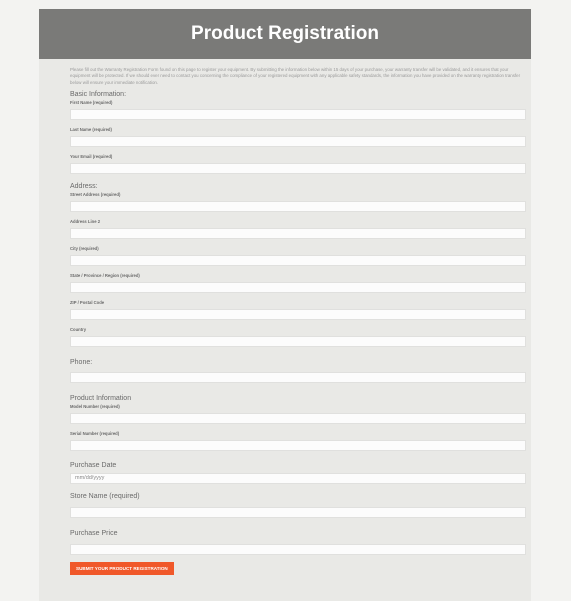 This screenshot has height=601, width=571. Describe the element at coordinates (105, 276) in the screenshot. I see `state-label: State / Province / Region (required)` at that location.